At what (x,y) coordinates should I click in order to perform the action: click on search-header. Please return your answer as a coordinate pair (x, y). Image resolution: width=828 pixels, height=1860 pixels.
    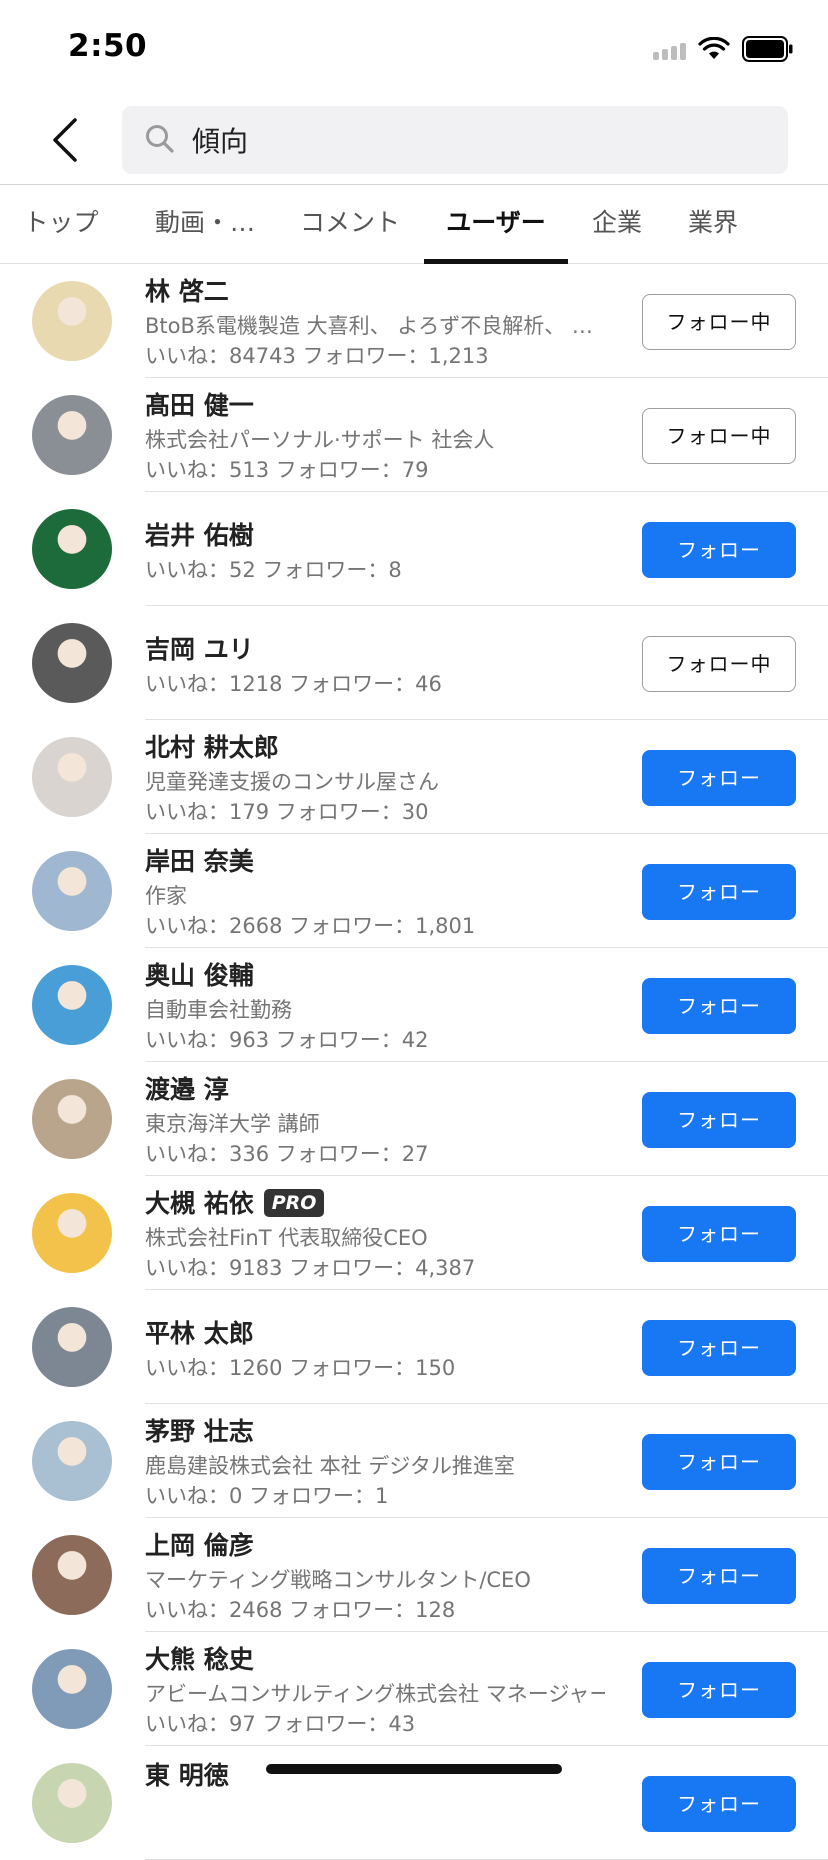
    Looking at the image, I should click on (414, 140).